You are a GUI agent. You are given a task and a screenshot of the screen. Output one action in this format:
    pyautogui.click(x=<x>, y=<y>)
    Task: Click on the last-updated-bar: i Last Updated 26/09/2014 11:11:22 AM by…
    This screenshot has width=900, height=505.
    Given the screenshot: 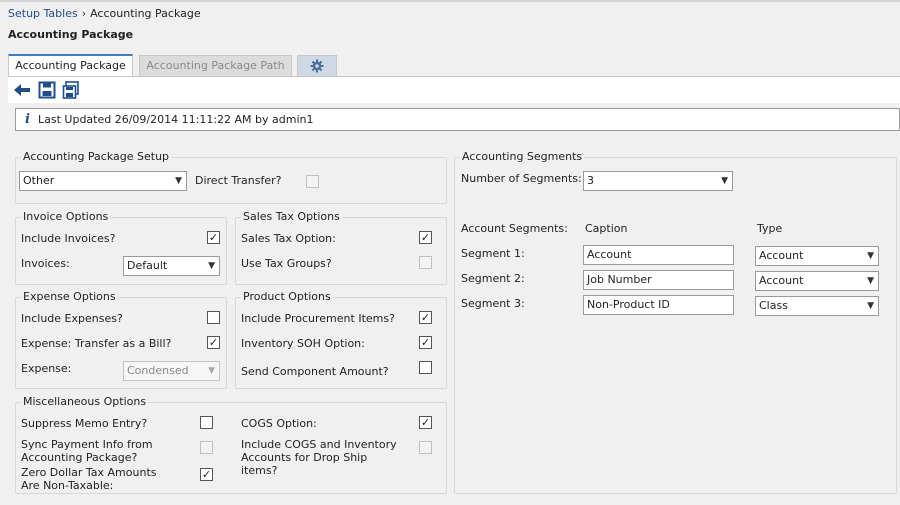 What is the action you would take?
    pyautogui.click(x=457, y=119)
    